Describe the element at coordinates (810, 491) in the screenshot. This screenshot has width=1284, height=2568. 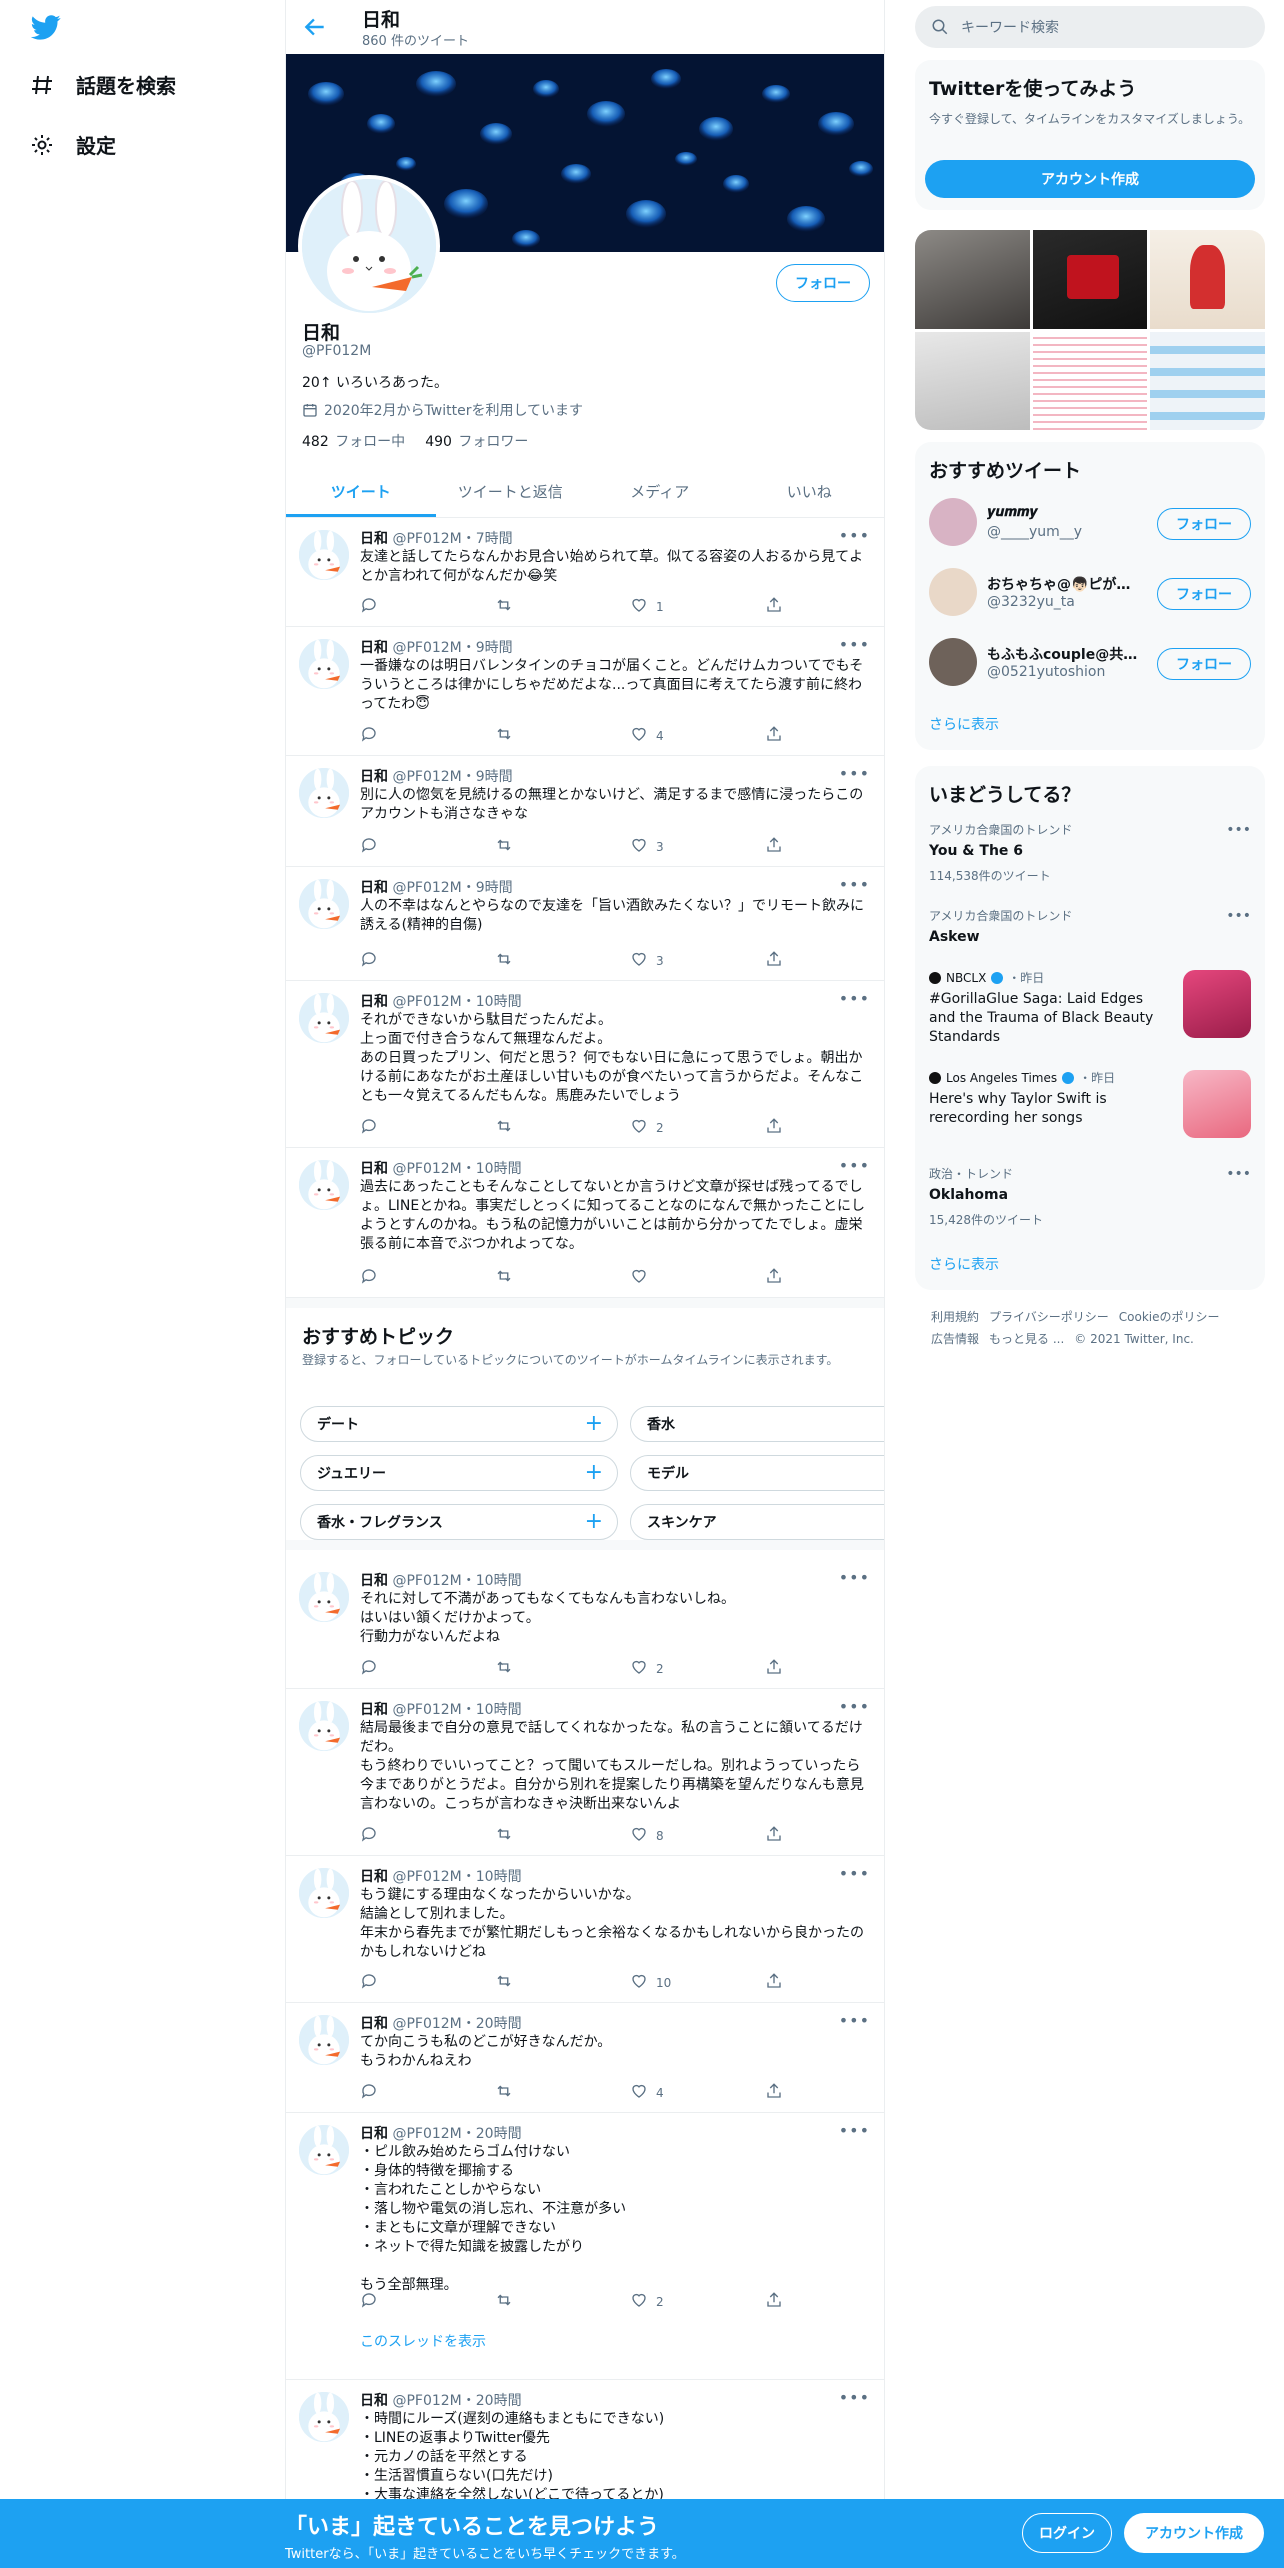
I see `tab-likes: いいね` at that location.